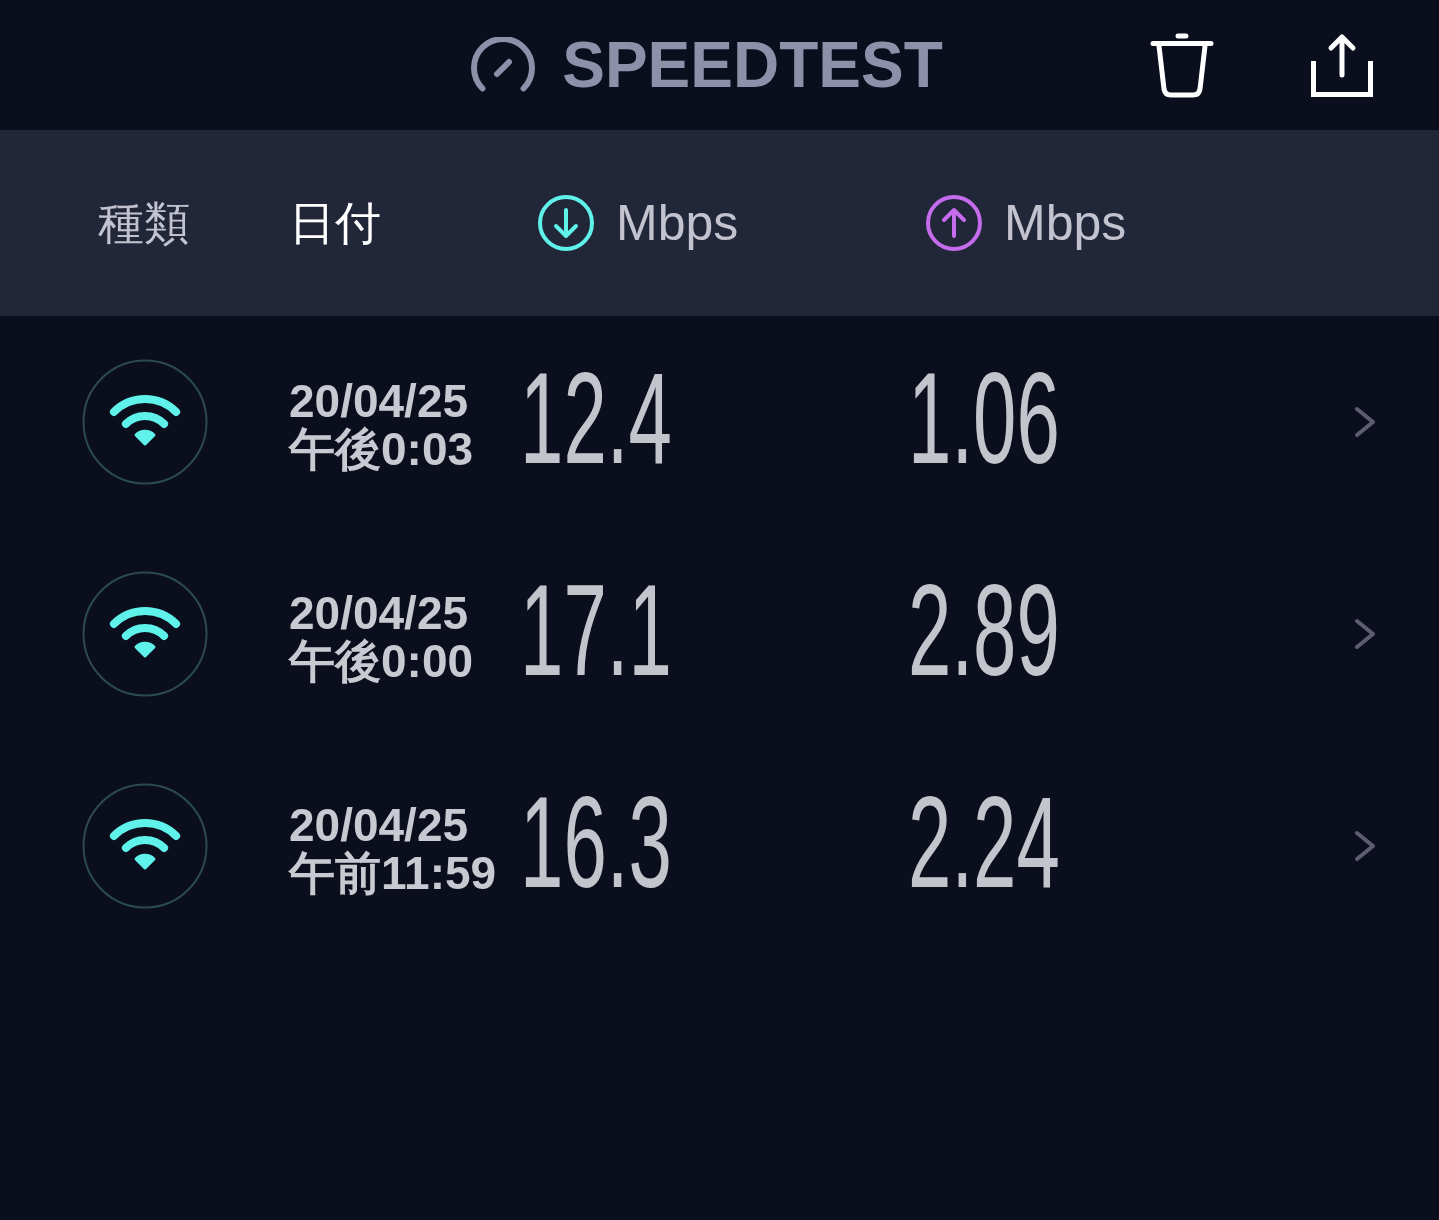 The height and width of the screenshot is (1220, 1439). I want to click on download-speed: 12.4, so click(596, 418).